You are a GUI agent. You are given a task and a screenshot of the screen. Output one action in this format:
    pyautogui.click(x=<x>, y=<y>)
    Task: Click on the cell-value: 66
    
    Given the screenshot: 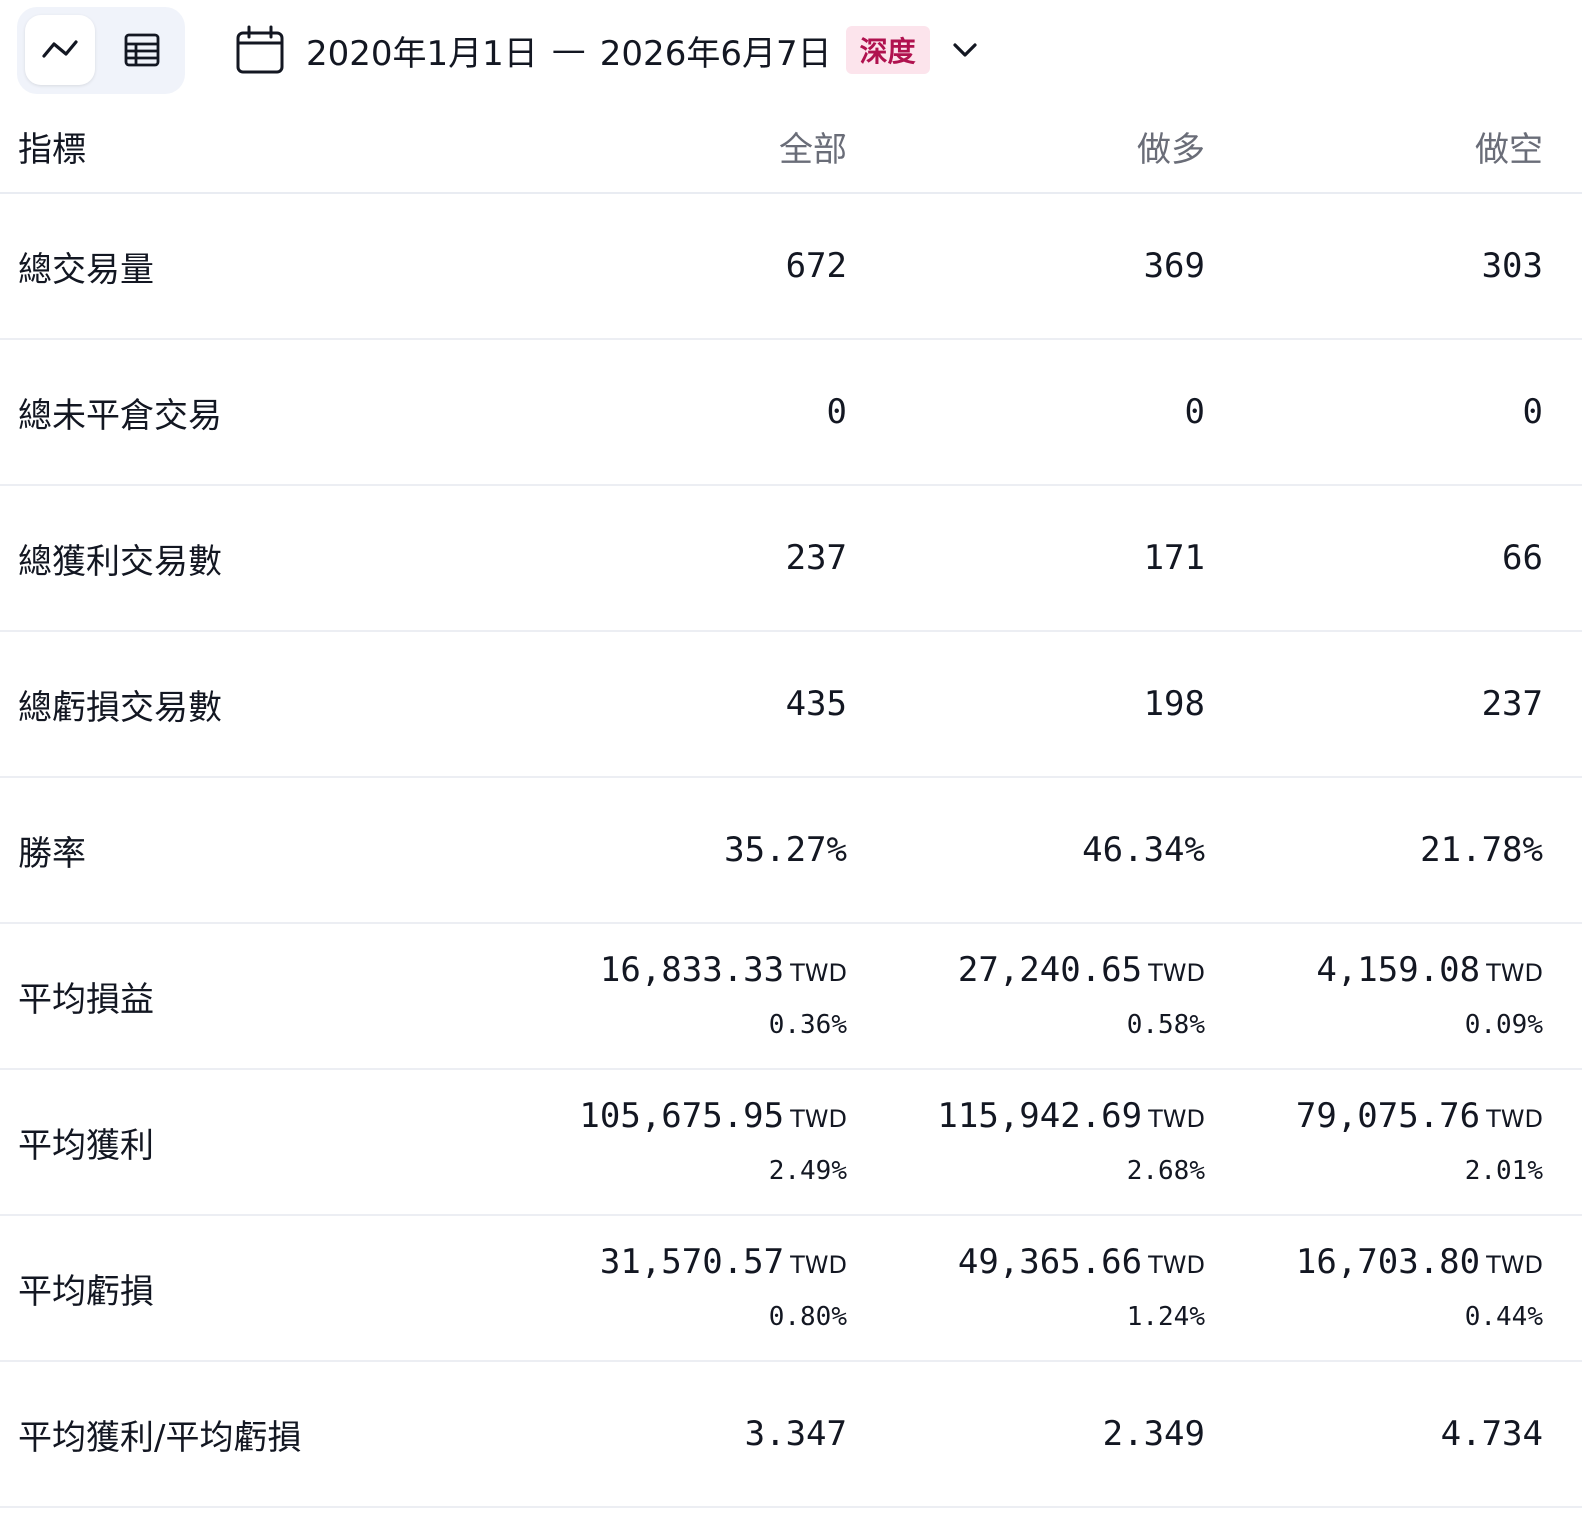 What is the action you would take?
    pyautogui.click(x=1522, y=558)
    